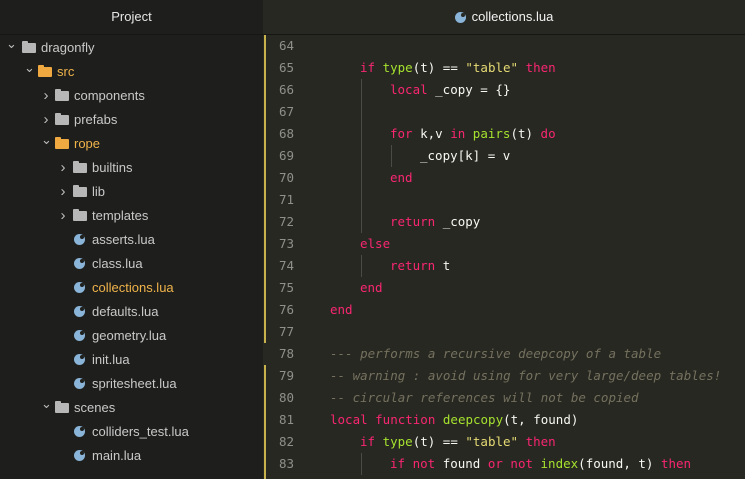 The width and height of the screenshot is (745, 479). I want to click on tree-folder: › builtins, so click(131, 168).